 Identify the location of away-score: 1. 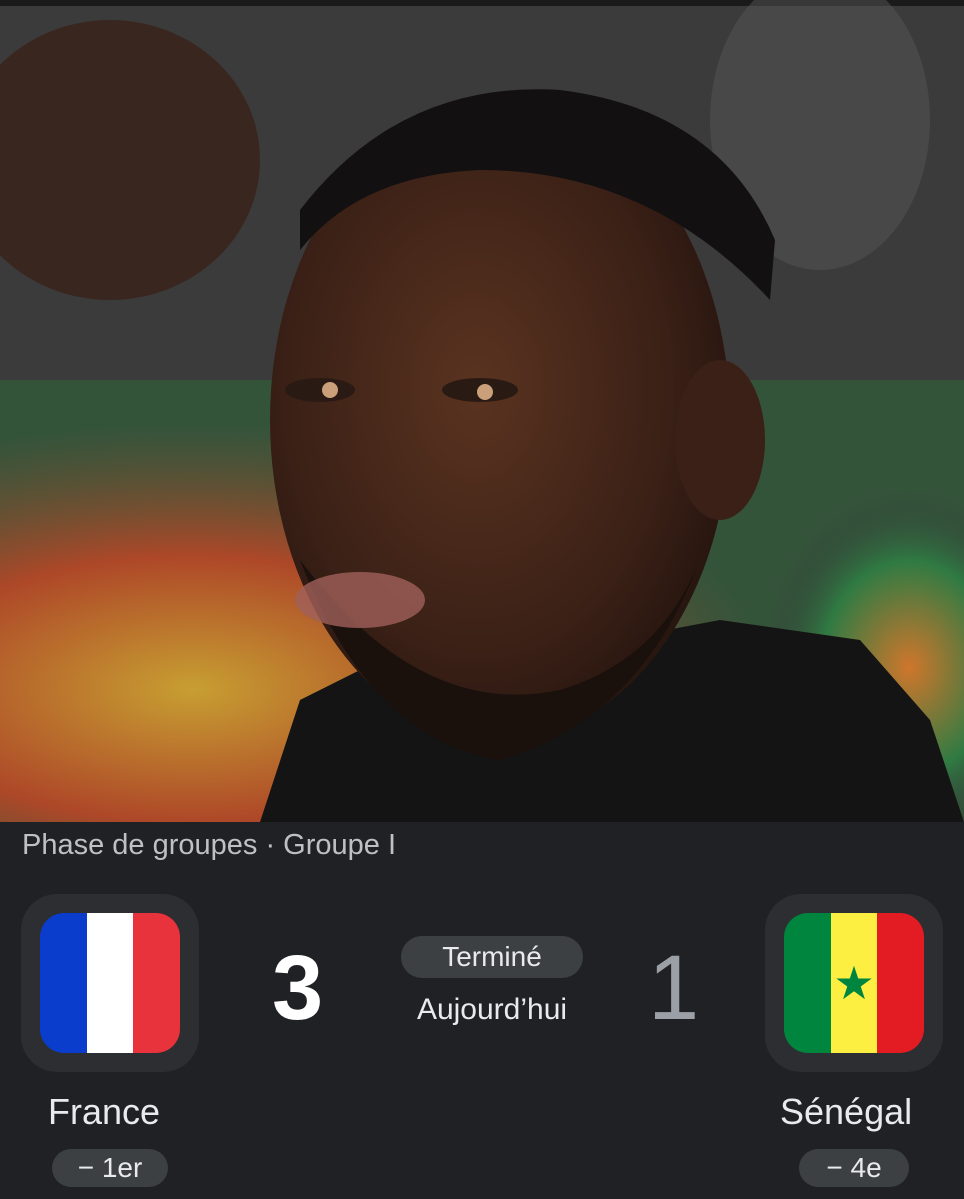
(674, 988).